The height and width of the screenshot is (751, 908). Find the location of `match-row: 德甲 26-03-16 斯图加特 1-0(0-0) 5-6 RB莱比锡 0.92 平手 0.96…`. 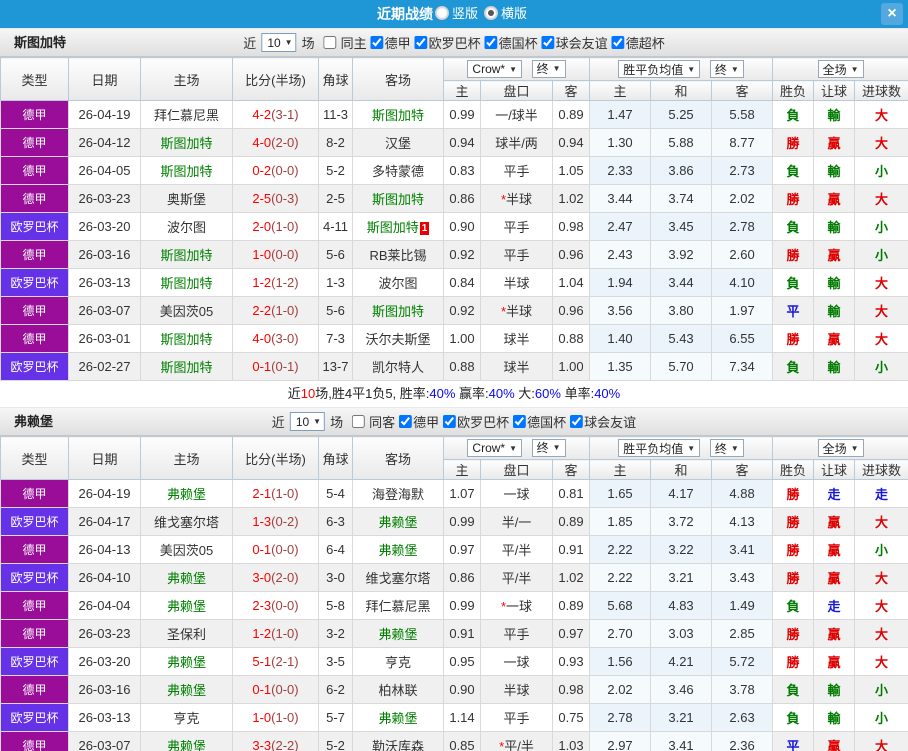

match-row: 德甲 26-03-16 斯图加特 1-0(0-0) 5-6 RB莱比锡 0.92 平手 0.96… is located at coordinates (454, 254).